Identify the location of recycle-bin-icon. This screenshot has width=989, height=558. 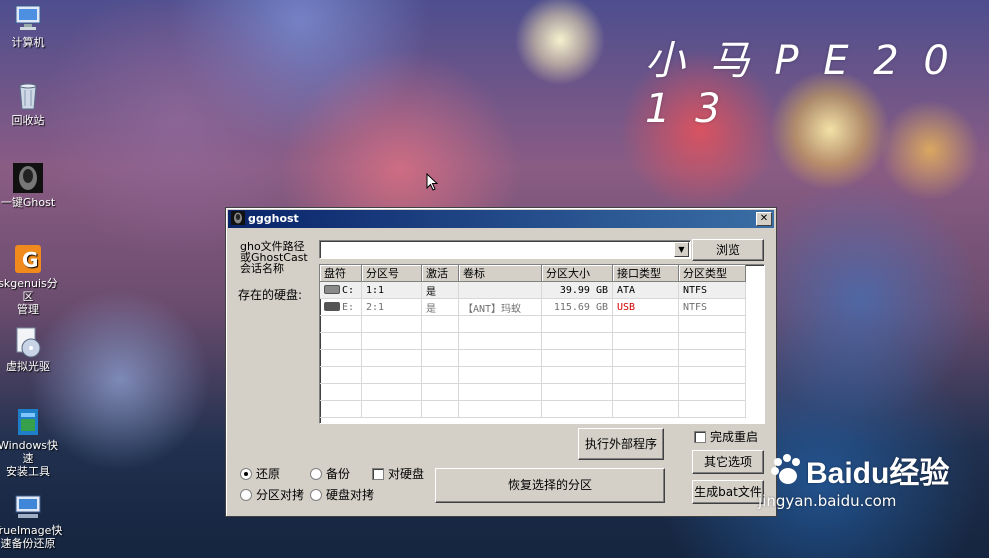
(28, 96).